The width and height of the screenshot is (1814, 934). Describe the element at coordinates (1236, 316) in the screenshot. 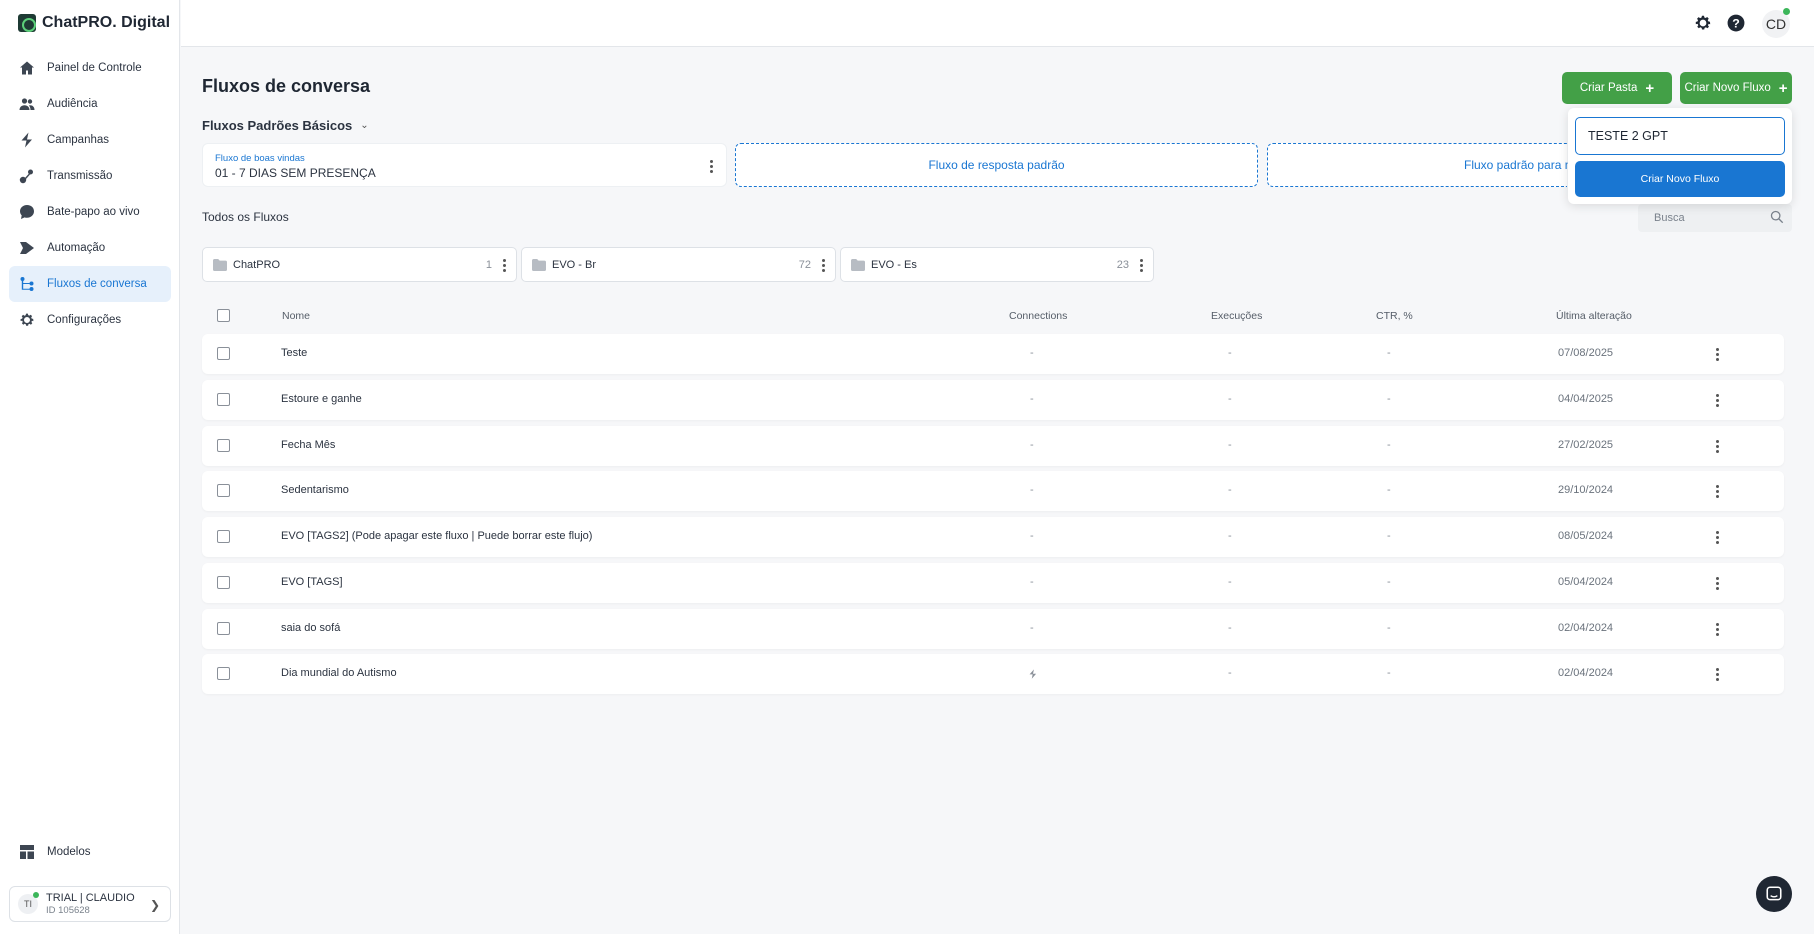

I see `col-executions: Execuções` at that location.